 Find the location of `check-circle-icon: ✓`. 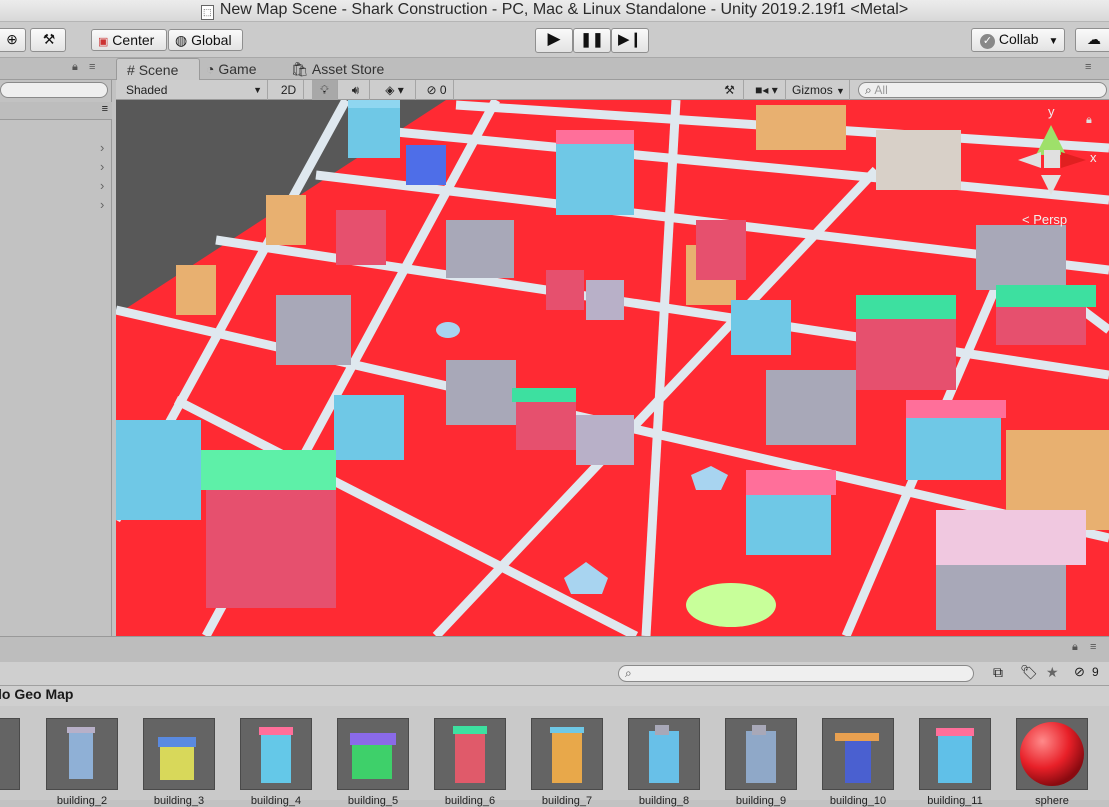

check-circle-icon: ✓ is located at coordinates (987, 41).